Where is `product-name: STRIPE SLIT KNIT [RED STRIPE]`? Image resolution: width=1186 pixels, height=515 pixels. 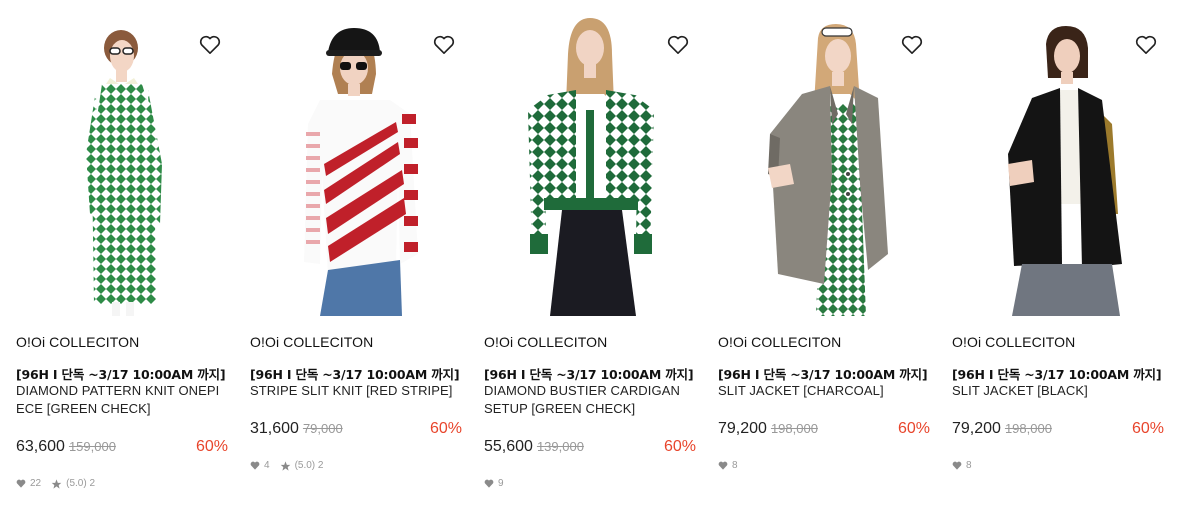
product-name: STRIPE SLIT KNIT [RED STRIPE] is located at coordinates (353, 391).